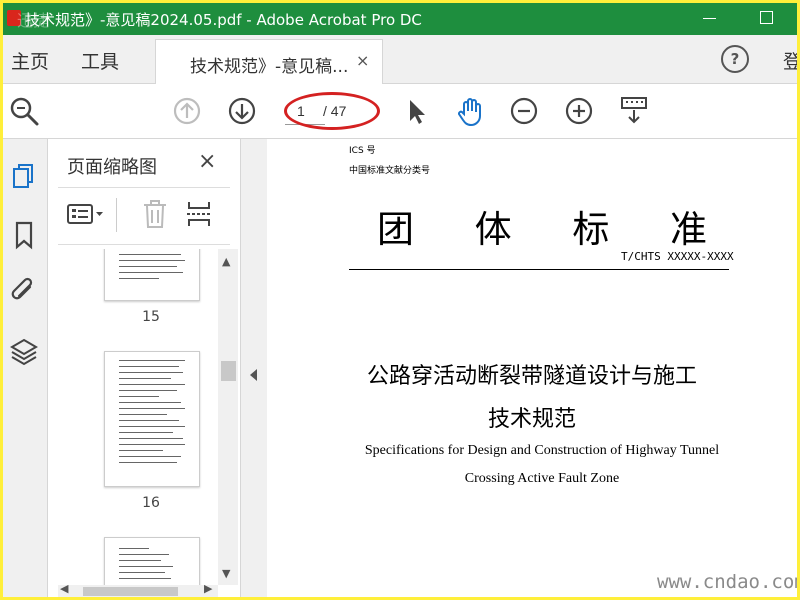 The height and width of the screenshot is (600, 800). Describe the element at coordinates (677, 256) in the screenshot. I see `standard-code: T/CHTS XXXXX-XXXX` at that location.